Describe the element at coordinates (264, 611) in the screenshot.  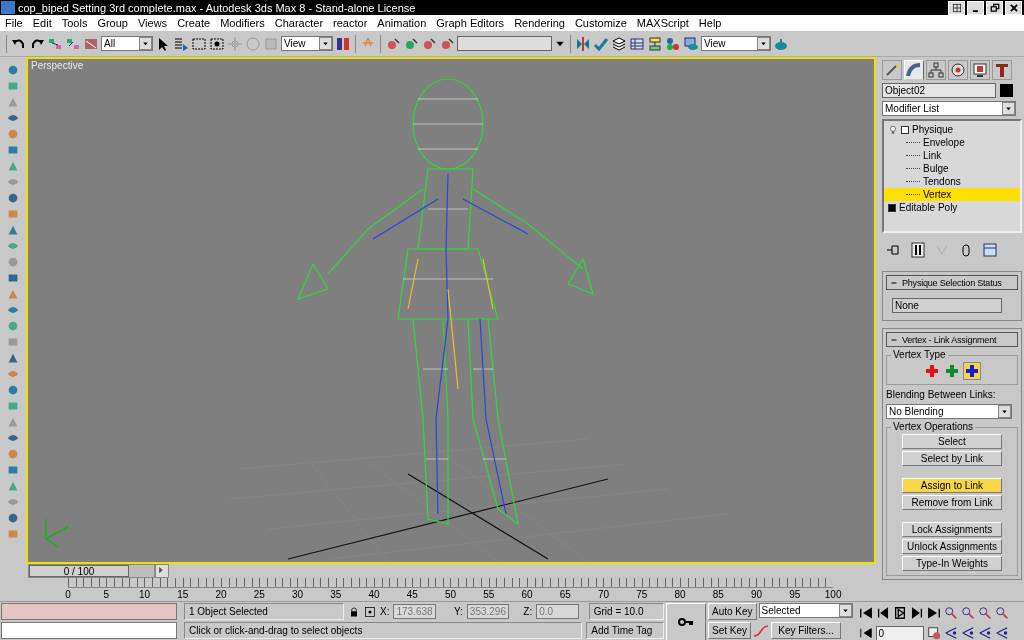
I see `selection-status: 1 Object Selected` at that location.